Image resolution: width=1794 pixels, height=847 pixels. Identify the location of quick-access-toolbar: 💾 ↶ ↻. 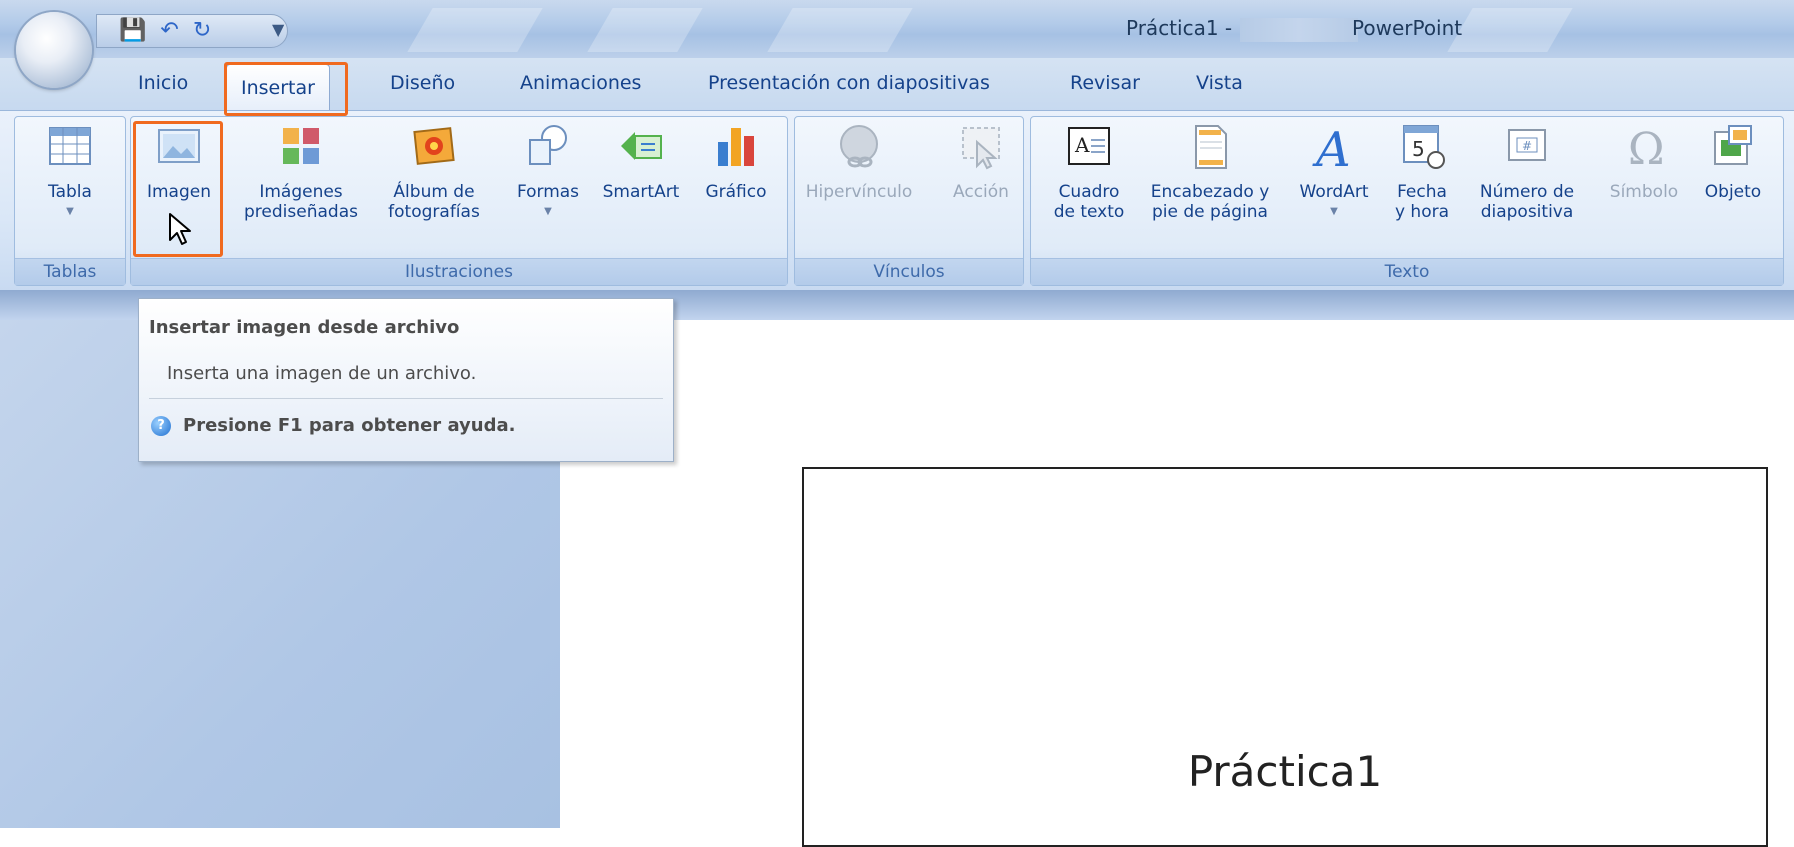
(192, 31).